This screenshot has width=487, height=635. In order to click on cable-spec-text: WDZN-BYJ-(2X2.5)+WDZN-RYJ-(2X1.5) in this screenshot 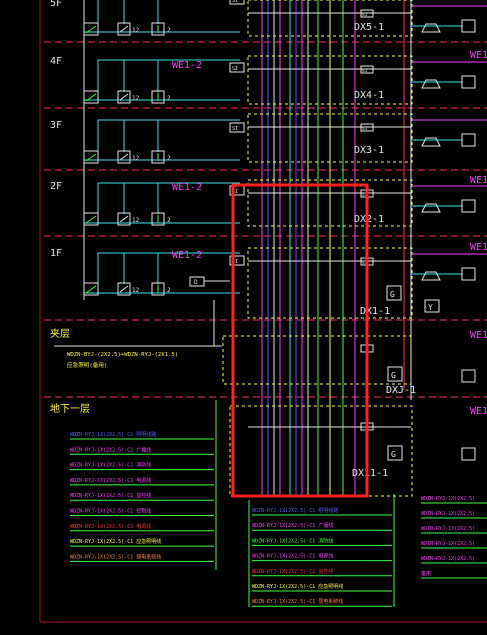, I will do `click(122, 355)`.